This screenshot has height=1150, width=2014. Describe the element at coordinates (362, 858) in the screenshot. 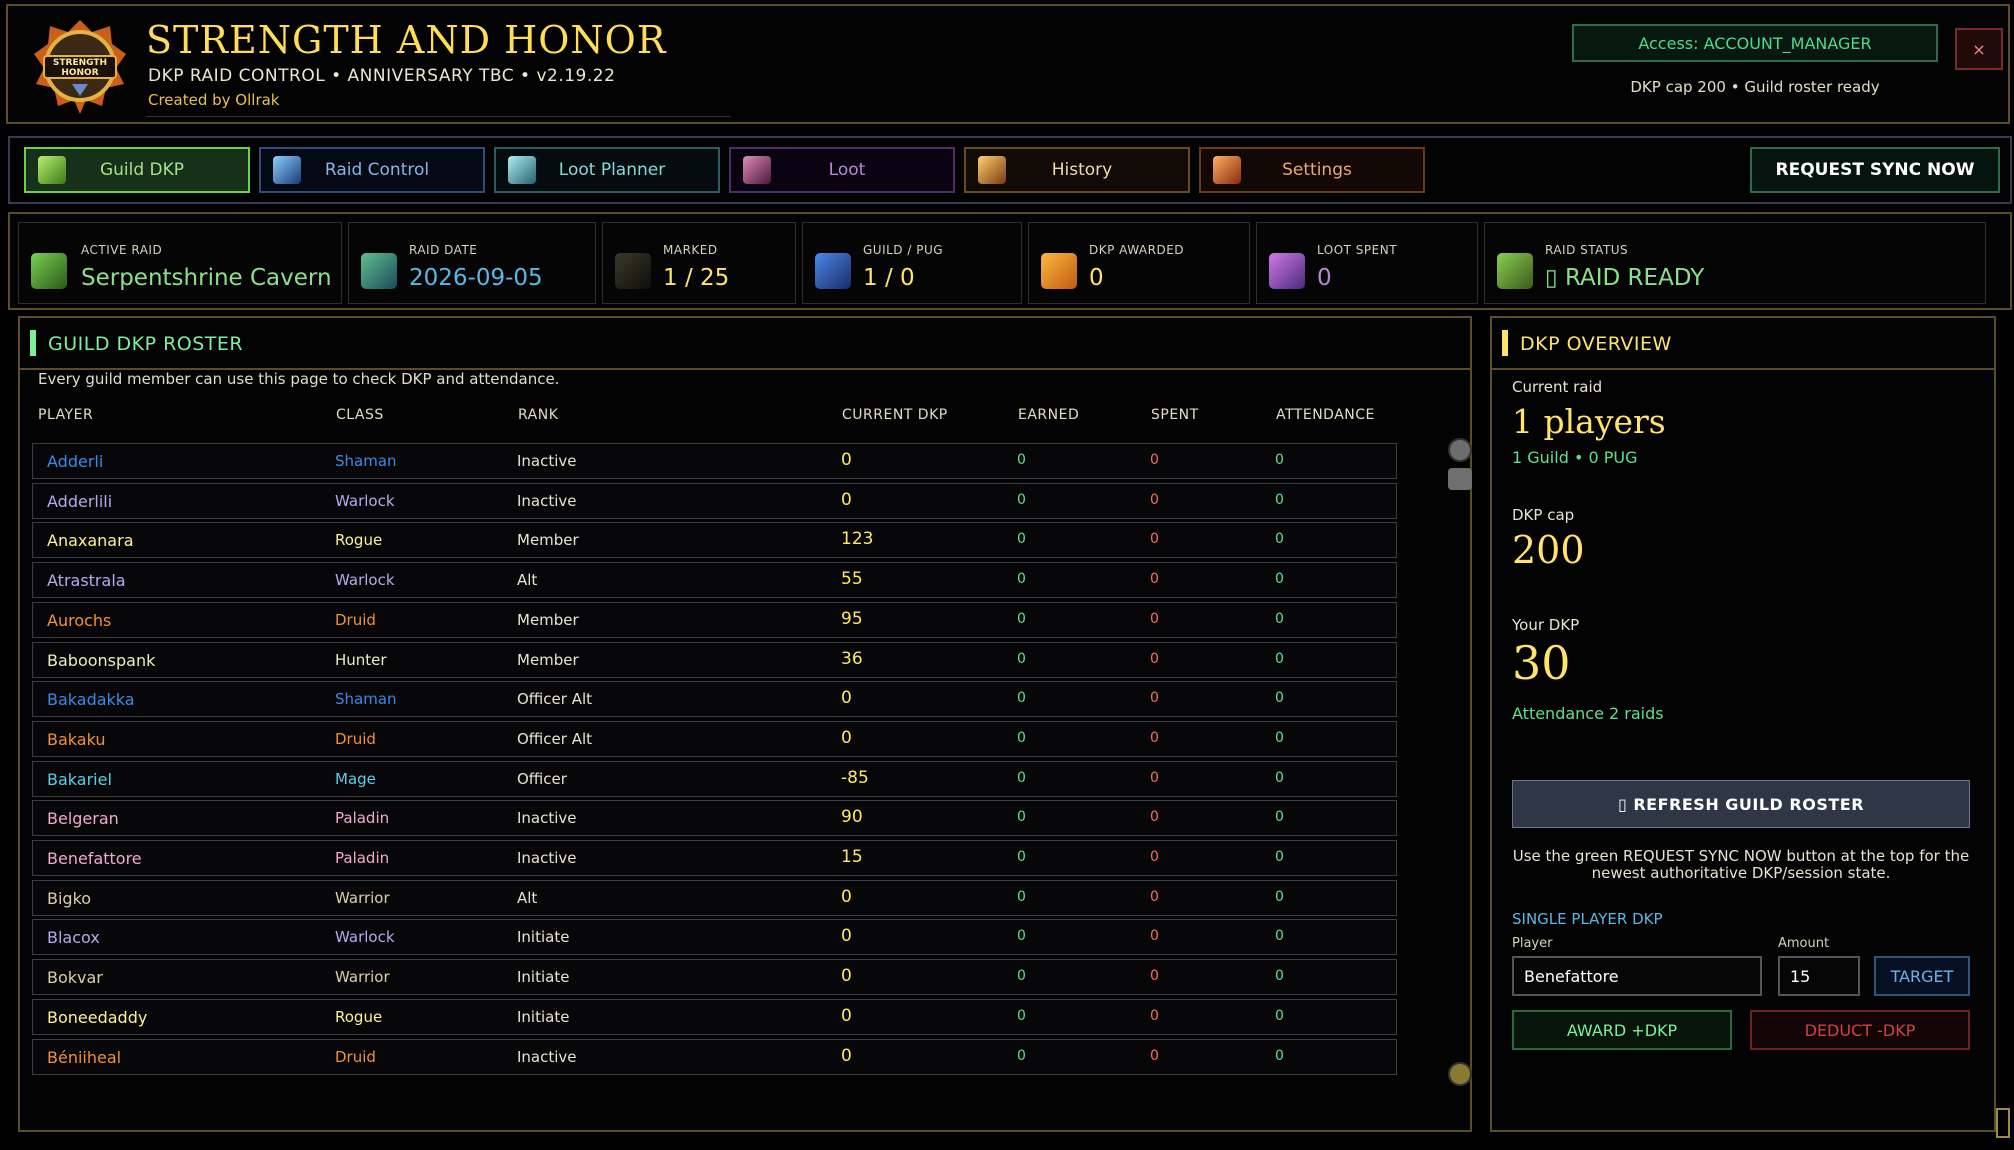

I see `player-class: Paladin` at that location.